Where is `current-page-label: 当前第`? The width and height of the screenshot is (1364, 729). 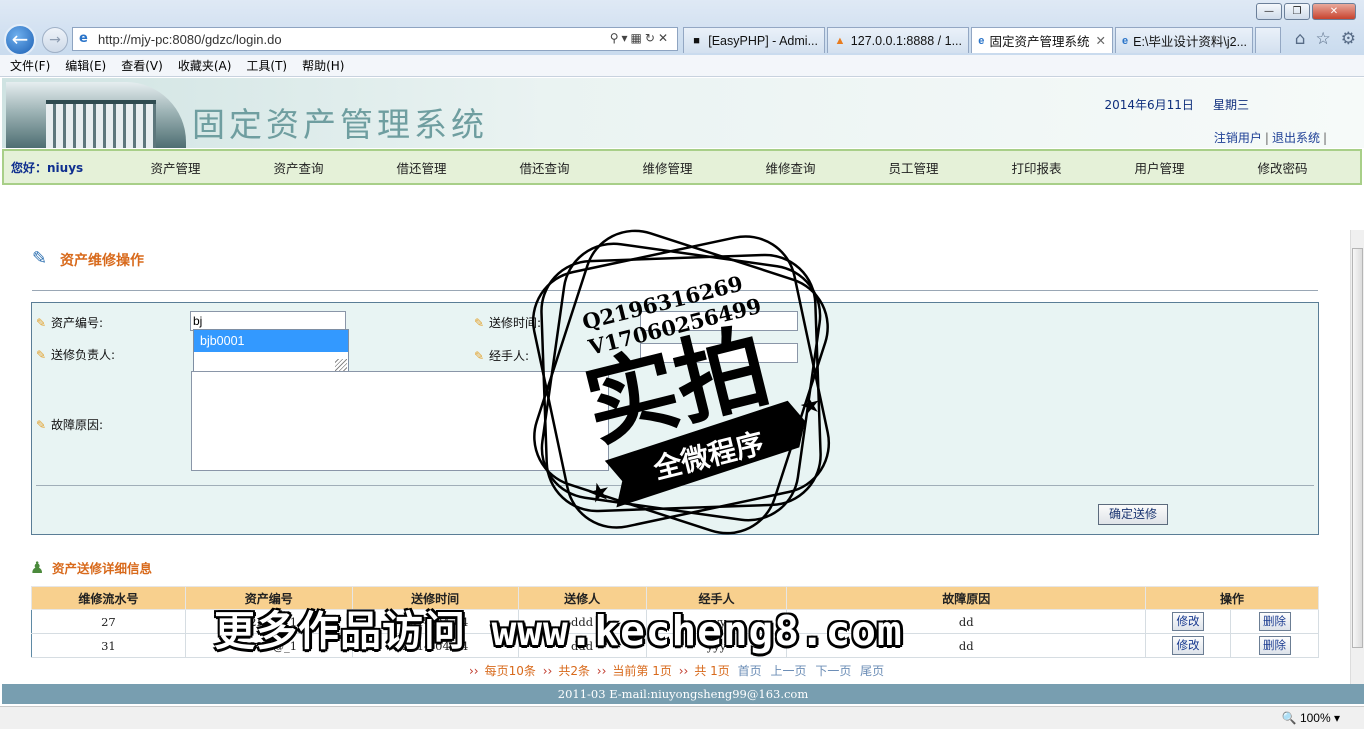
current-page-label: 当前第 is located at coordinates (630, 671).